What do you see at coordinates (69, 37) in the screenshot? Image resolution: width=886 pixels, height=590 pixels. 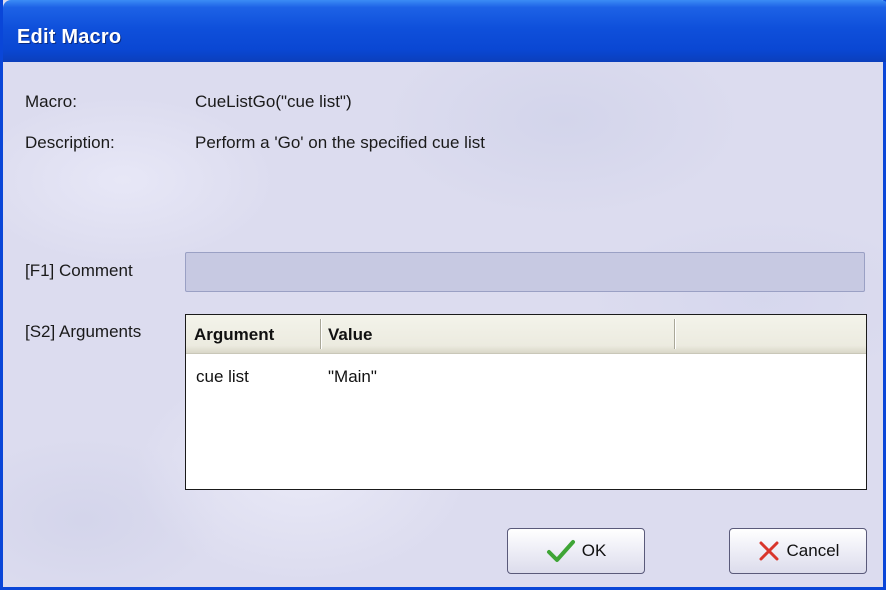 I see `window-title: Edit Macro` at bounding box center [69, 37].